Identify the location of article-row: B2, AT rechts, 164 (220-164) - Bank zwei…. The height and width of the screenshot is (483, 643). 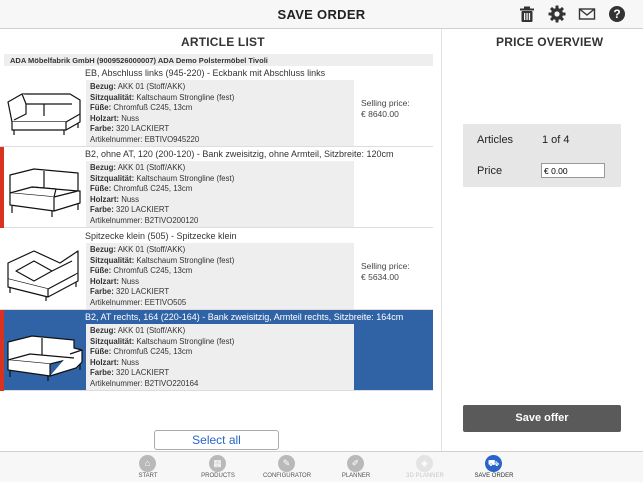
(216, 350).